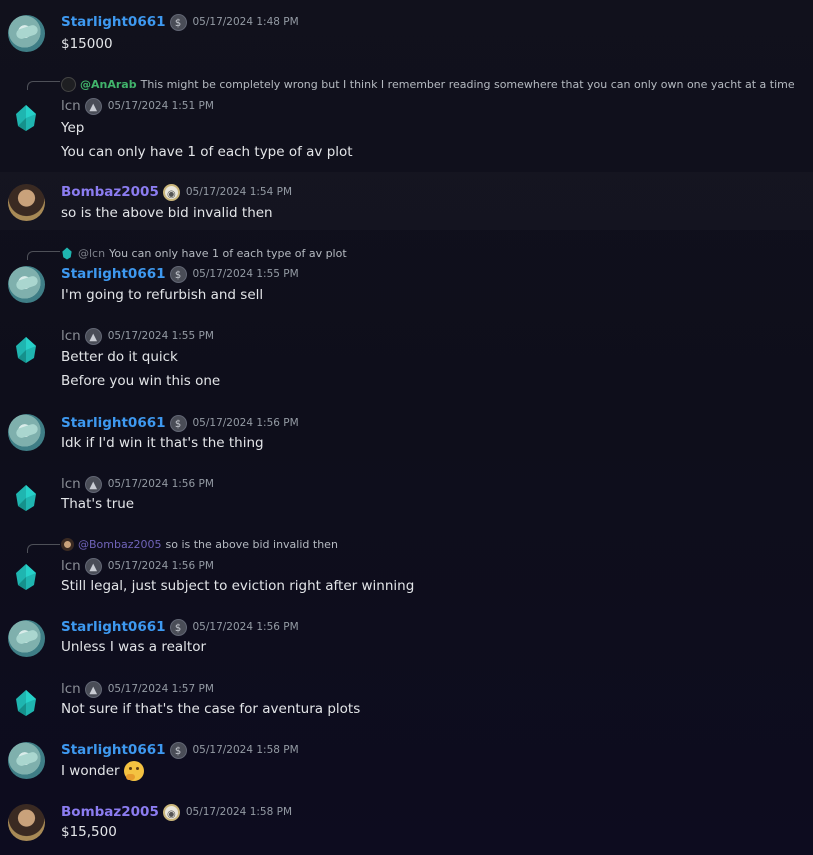  What do you see at coordinates (133, 771) in the screenshot?
I see `thinking-face-icon` at bounding box center [133, 771].